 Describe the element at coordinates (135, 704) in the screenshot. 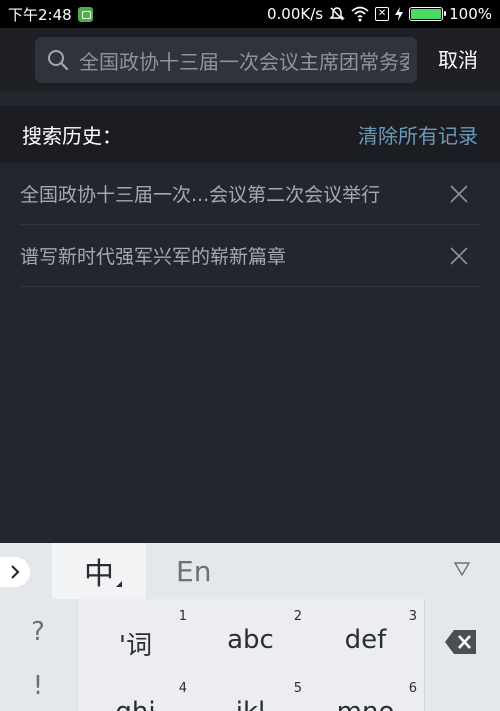

I see `key-label: ghi` at that location.